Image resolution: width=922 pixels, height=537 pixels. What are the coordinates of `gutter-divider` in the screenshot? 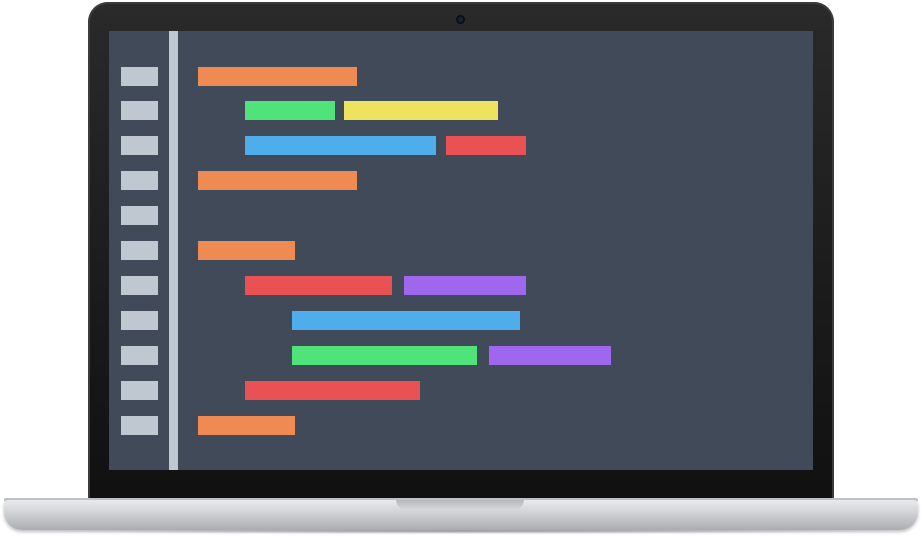 It's located at (173, 250).